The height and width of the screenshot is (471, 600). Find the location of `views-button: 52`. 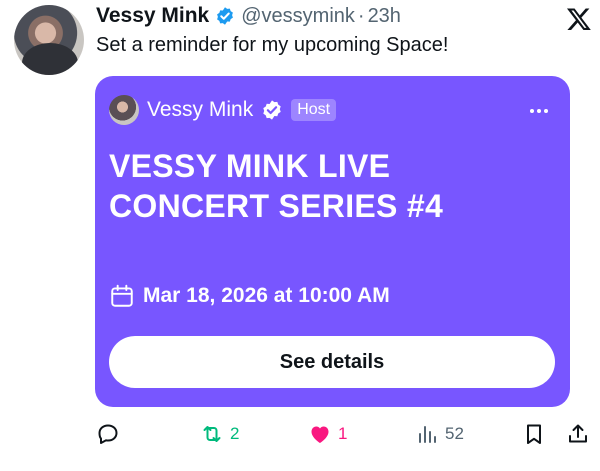

views-button: 52 is located at coordinates (439, 434).